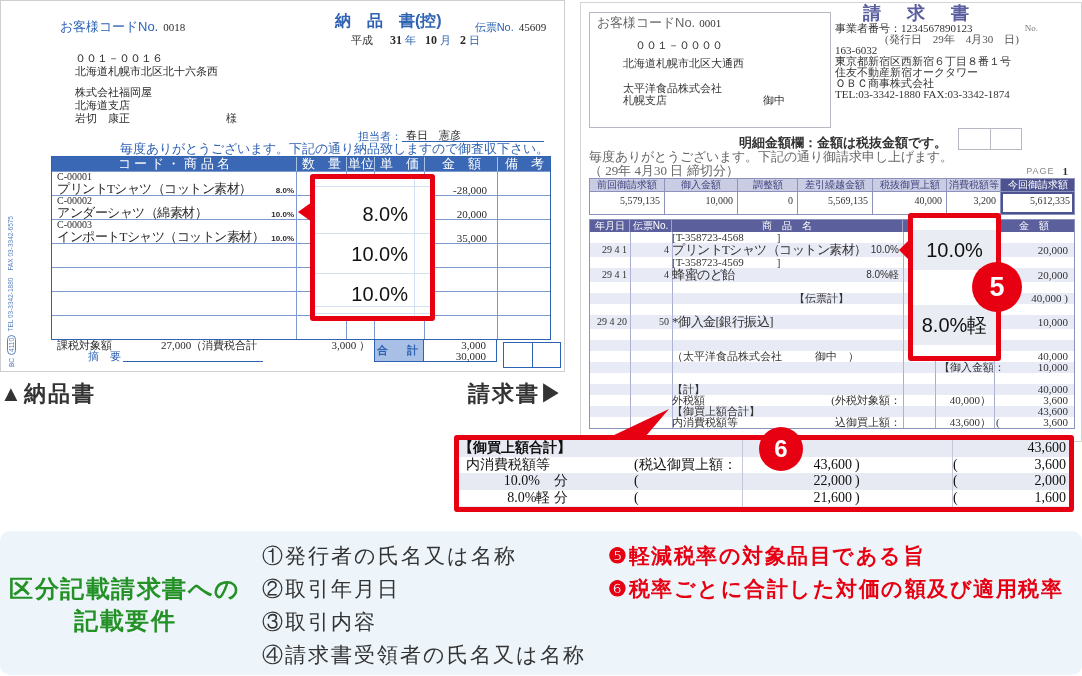  I want to click on item-name: （太平洋食品株式会社 御中 ）, so click(765, 356).